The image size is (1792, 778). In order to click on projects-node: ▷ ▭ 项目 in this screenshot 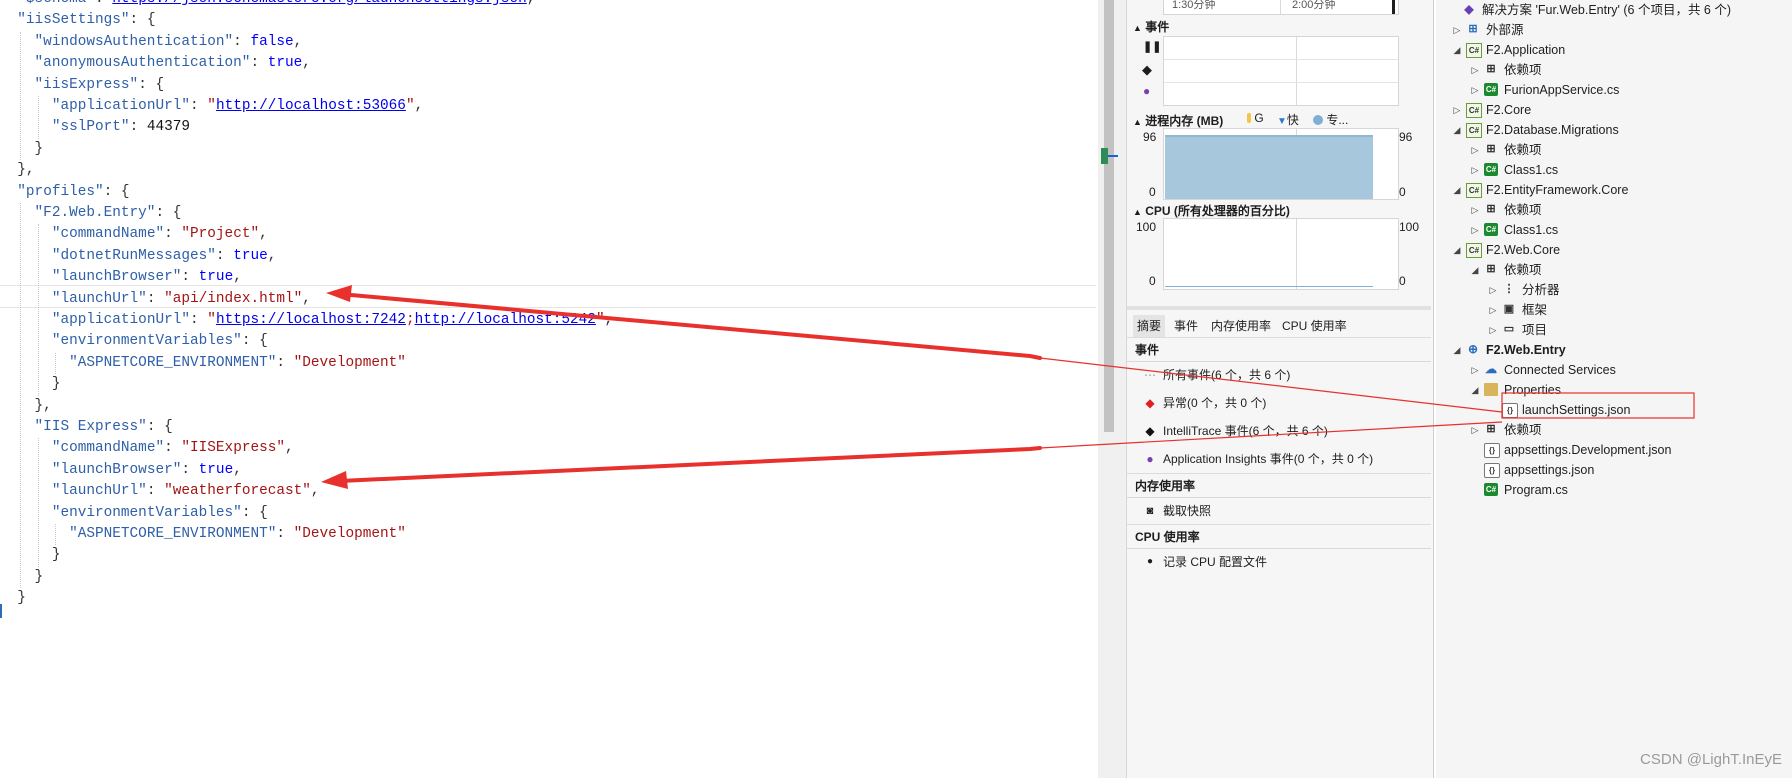, I will do `click(1614, 330)`.